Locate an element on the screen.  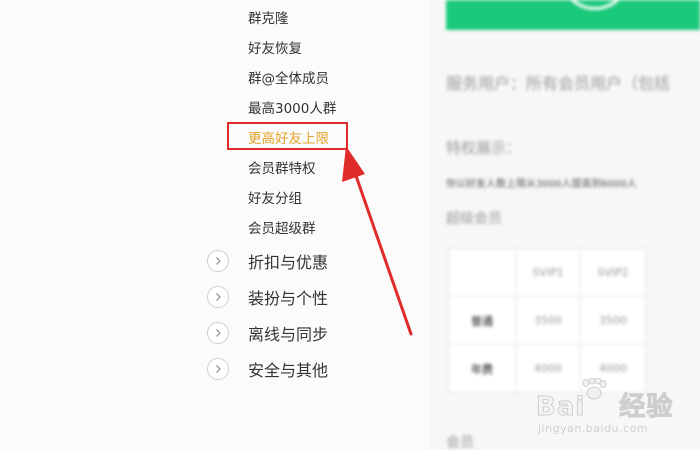
watermark-brand-right: 经验 is located at coordinates (646, 407).